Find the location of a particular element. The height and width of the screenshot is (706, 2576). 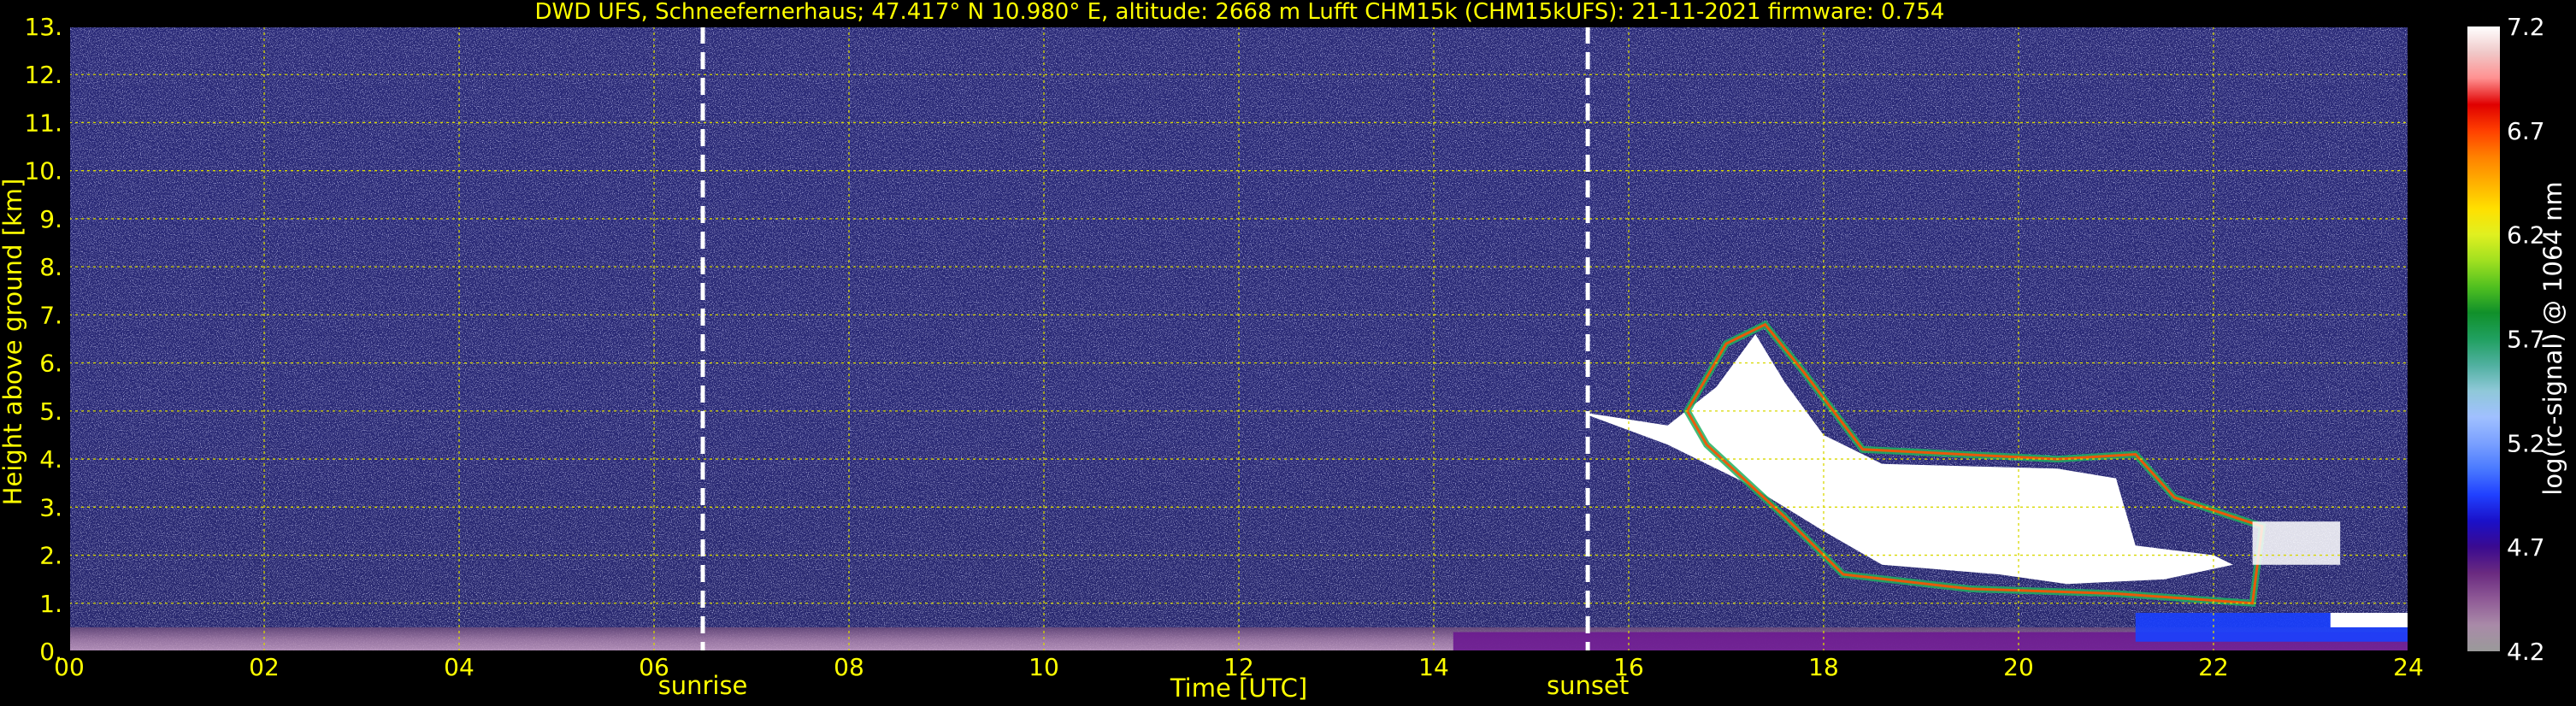

y-tick-label: 8. is located at coordinates (51, 267).